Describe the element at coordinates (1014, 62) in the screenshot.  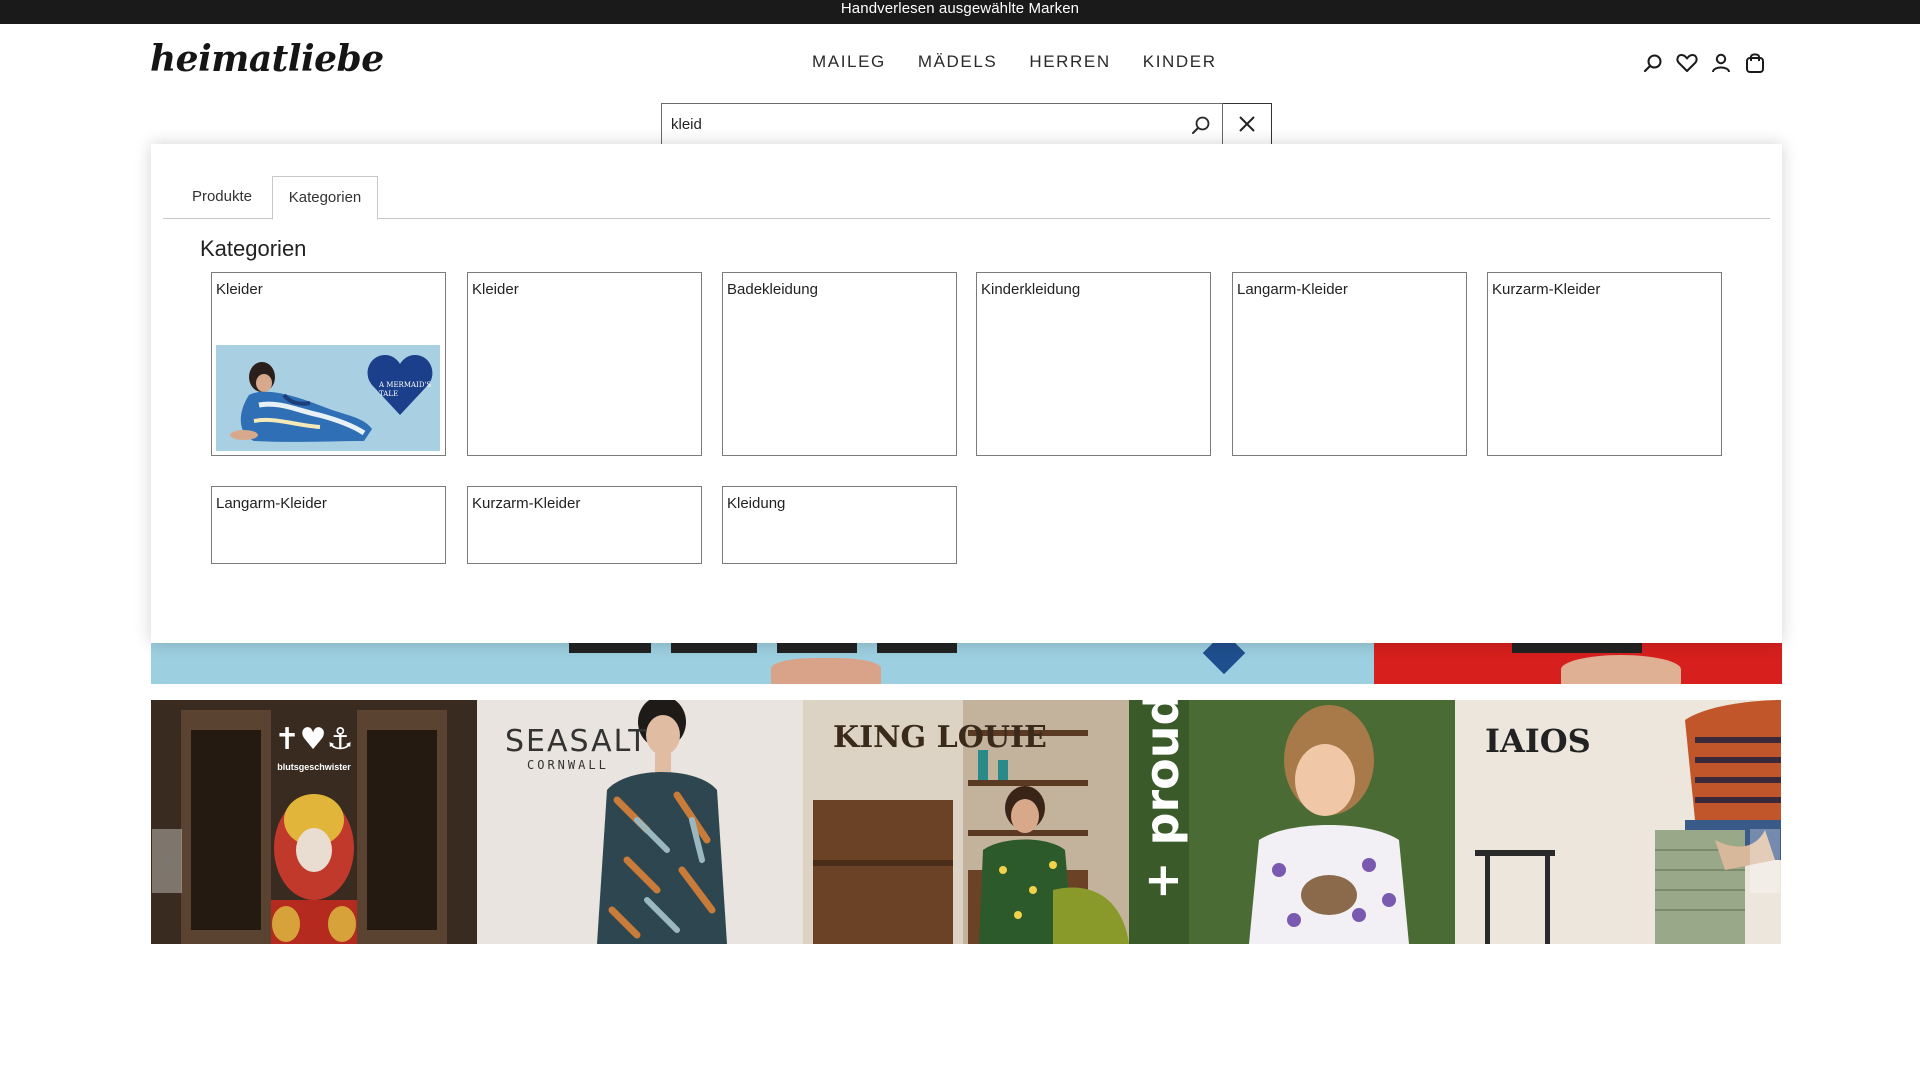
I see `main-nav: MAILEG MÄDELS HERREN KINDER` at that location.